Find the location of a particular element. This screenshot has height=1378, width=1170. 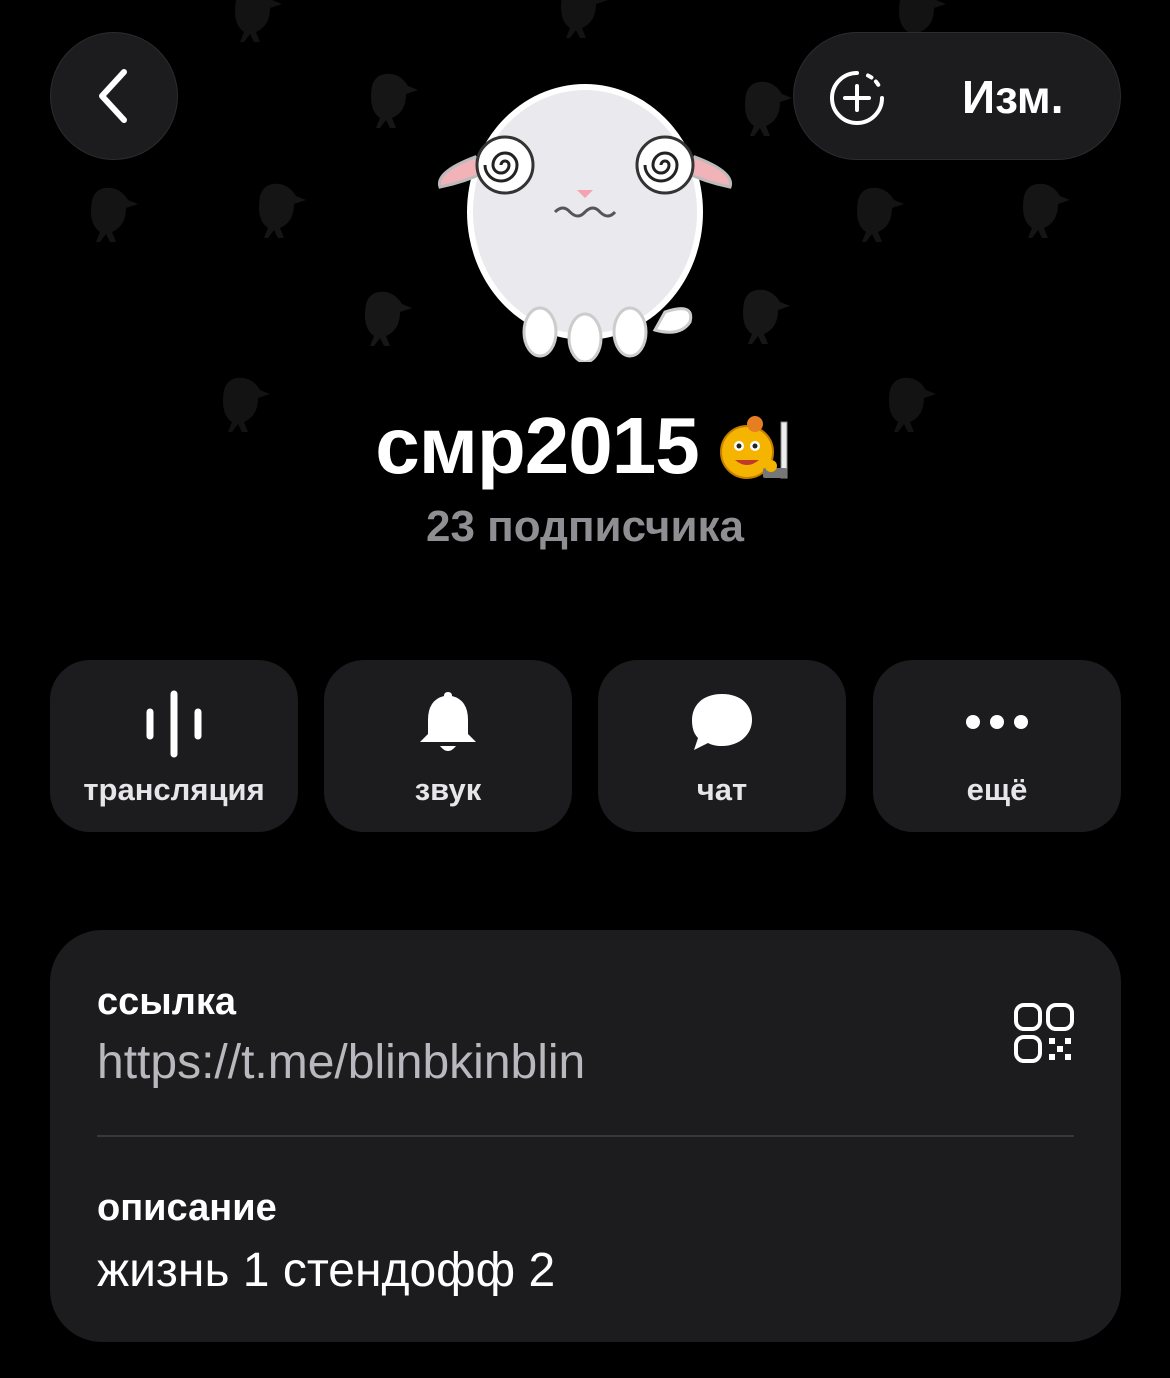

link-value: https://t.me/blinbkinblin is located at coordinates (341, 1063).